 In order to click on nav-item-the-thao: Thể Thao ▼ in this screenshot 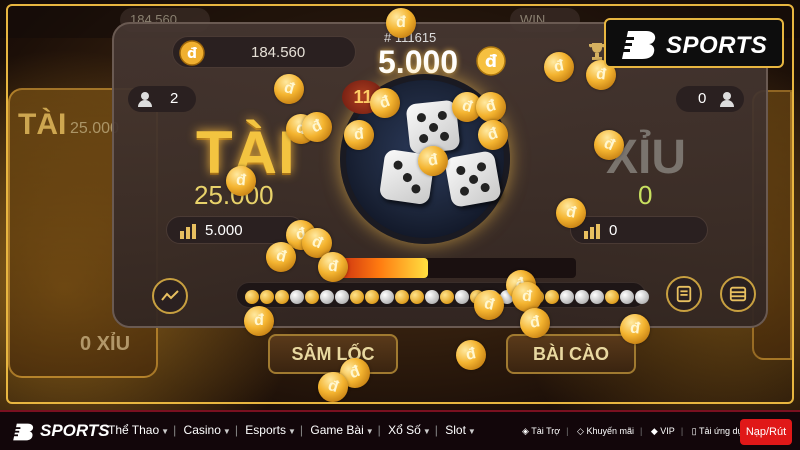, I will do `click(138, 430)`.